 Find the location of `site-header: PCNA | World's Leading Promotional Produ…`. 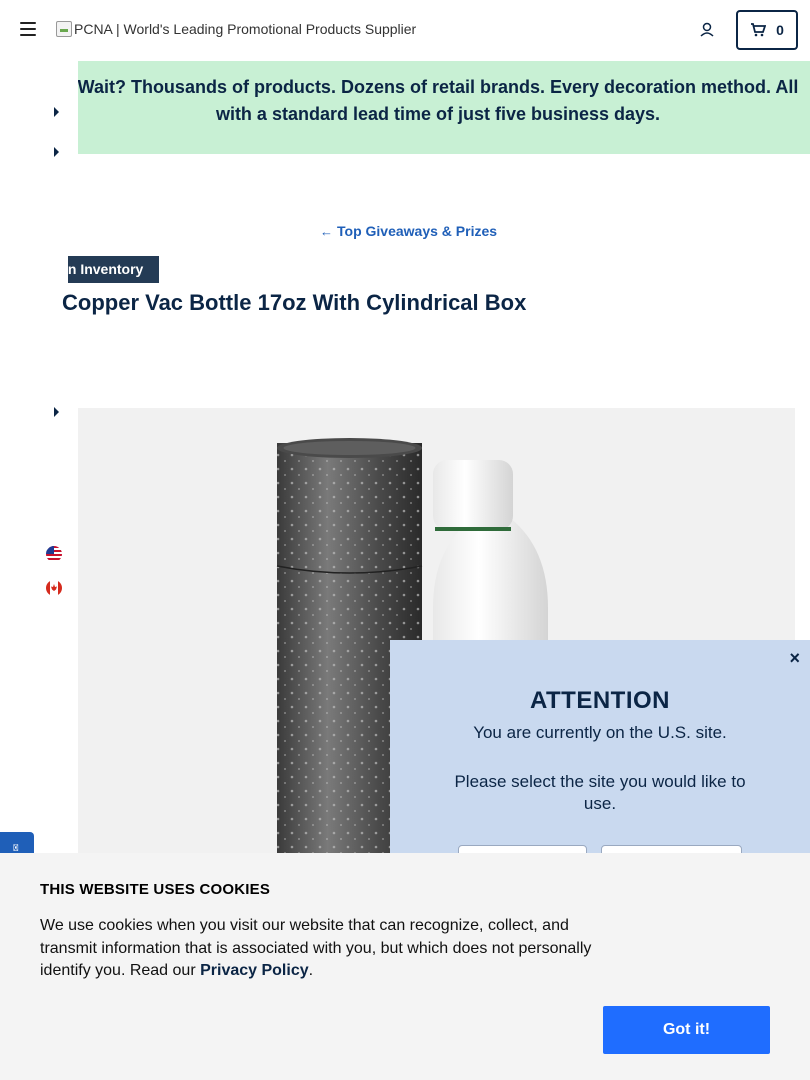

site-header: PCNA | World's Leading Promotional Produ… is located at coordinates (405, 30).